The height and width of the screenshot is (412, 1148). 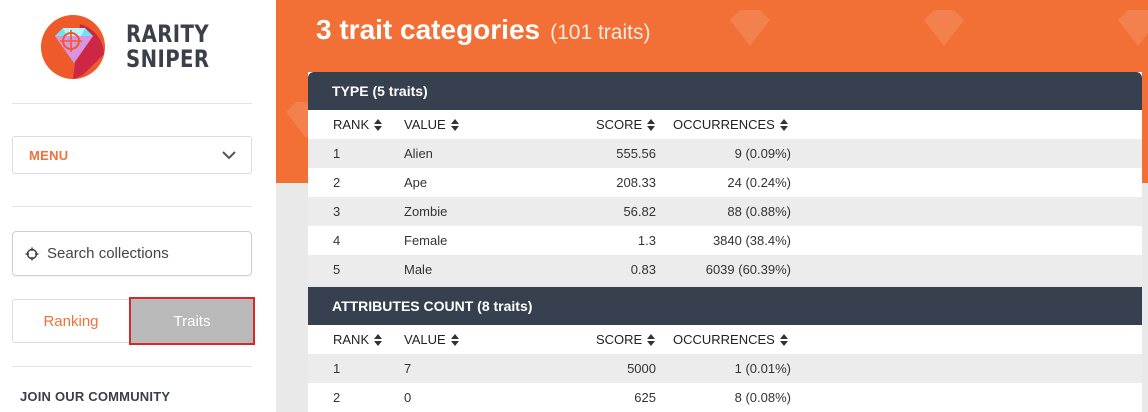 What do you see at coordinates (725, 397) in the screenshot?
I see `table-row: 2 0 625 8 (0.08%)` at bounding box center [725, 397].